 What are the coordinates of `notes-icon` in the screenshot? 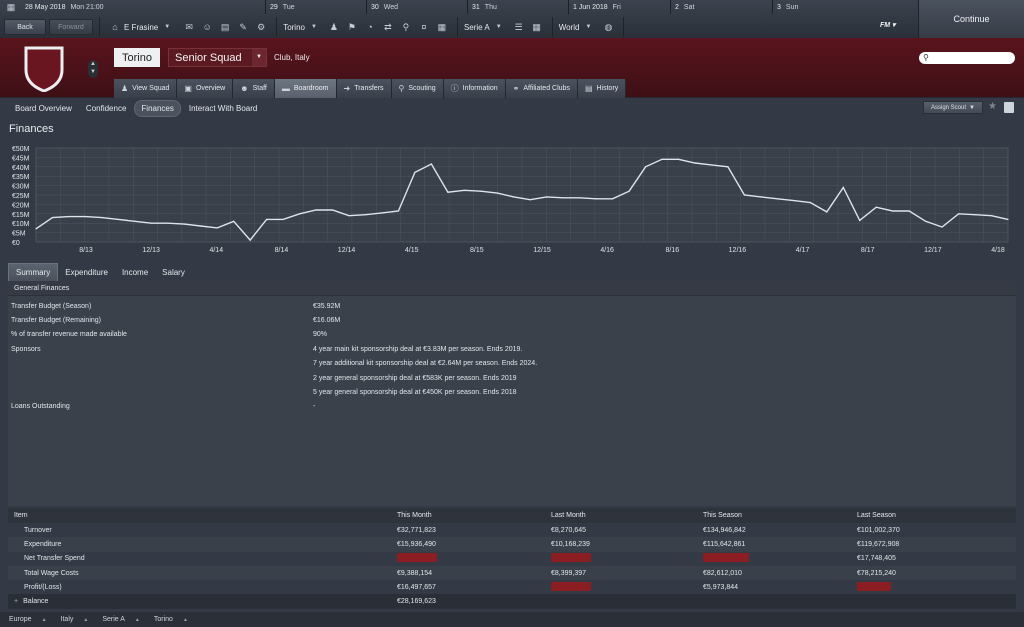 It's located at (1009, 107).